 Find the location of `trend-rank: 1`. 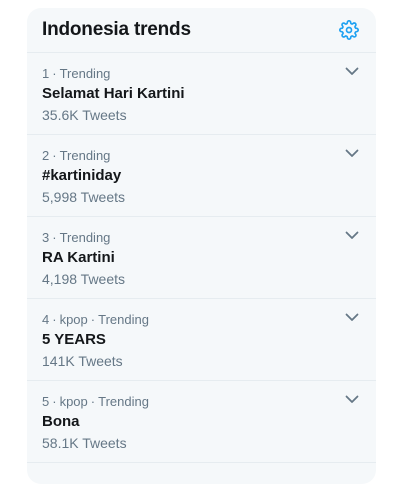

trend-rank: 1 is located at coordinates (46, 73).